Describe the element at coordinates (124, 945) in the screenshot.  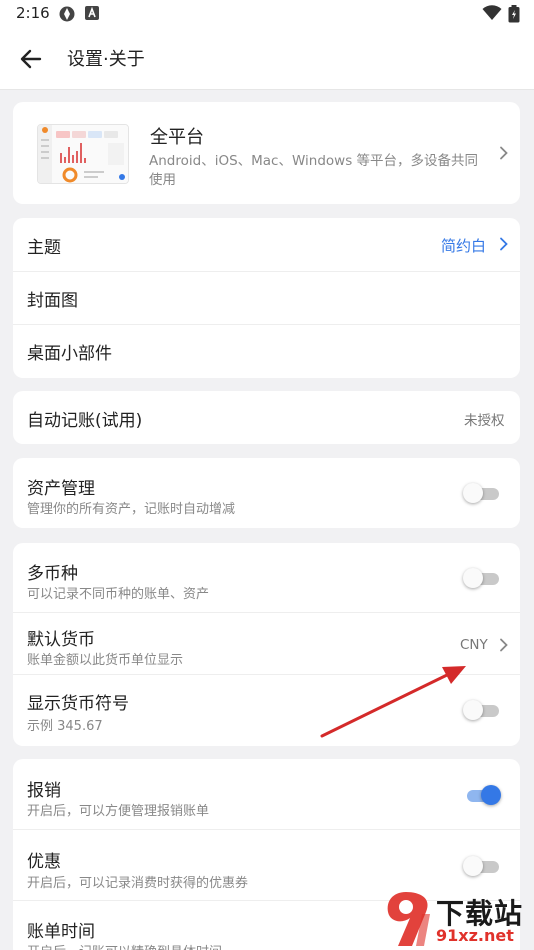
I see `billtime-sub: 开启后，记账可以精确到具体时间` at that location.